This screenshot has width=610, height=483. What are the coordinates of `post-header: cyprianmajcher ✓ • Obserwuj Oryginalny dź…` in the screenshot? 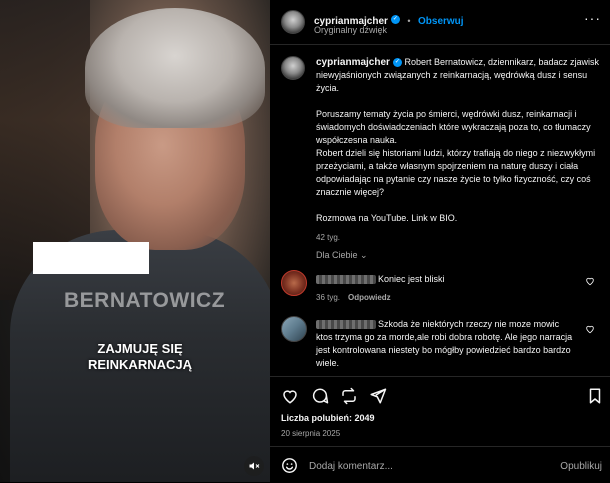 It's located at (440, 22).